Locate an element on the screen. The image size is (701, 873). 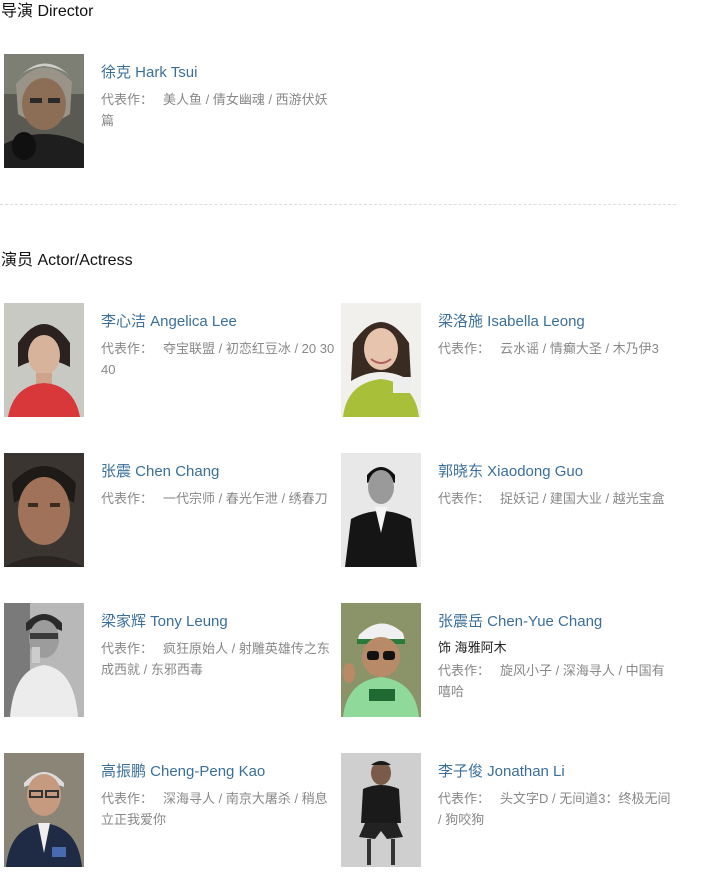
actor-name-link: 郭晓东 Xiaodong Guo is located at coordinates (556, 472).